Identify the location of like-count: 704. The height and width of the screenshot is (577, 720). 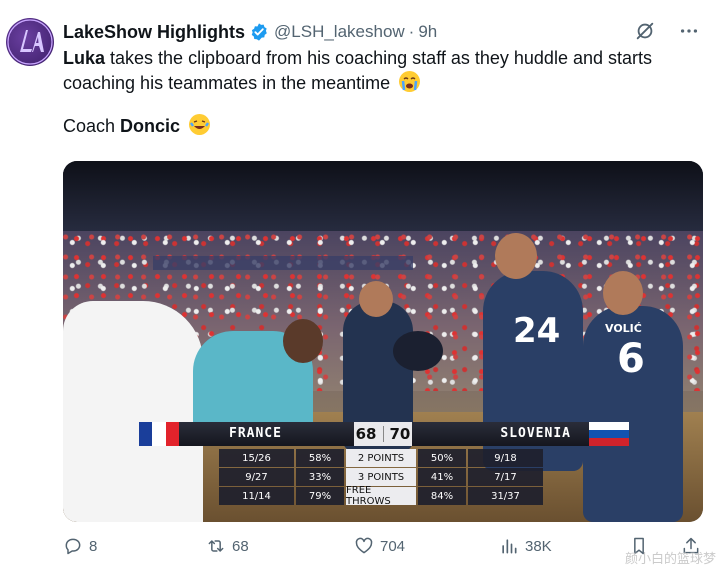
(393, 546).